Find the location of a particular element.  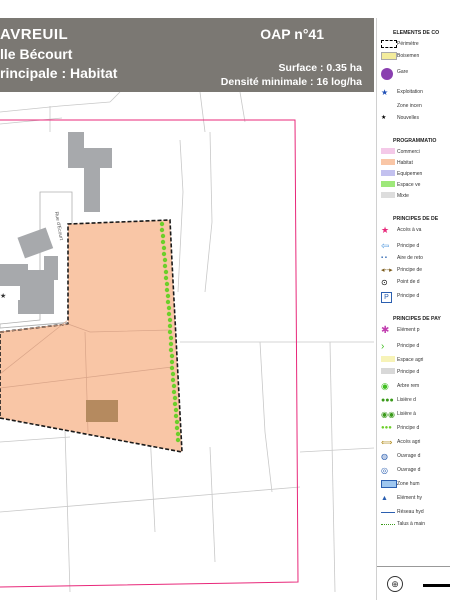

blue-circle-icon: ◍ is located at coordinates (384, 456).